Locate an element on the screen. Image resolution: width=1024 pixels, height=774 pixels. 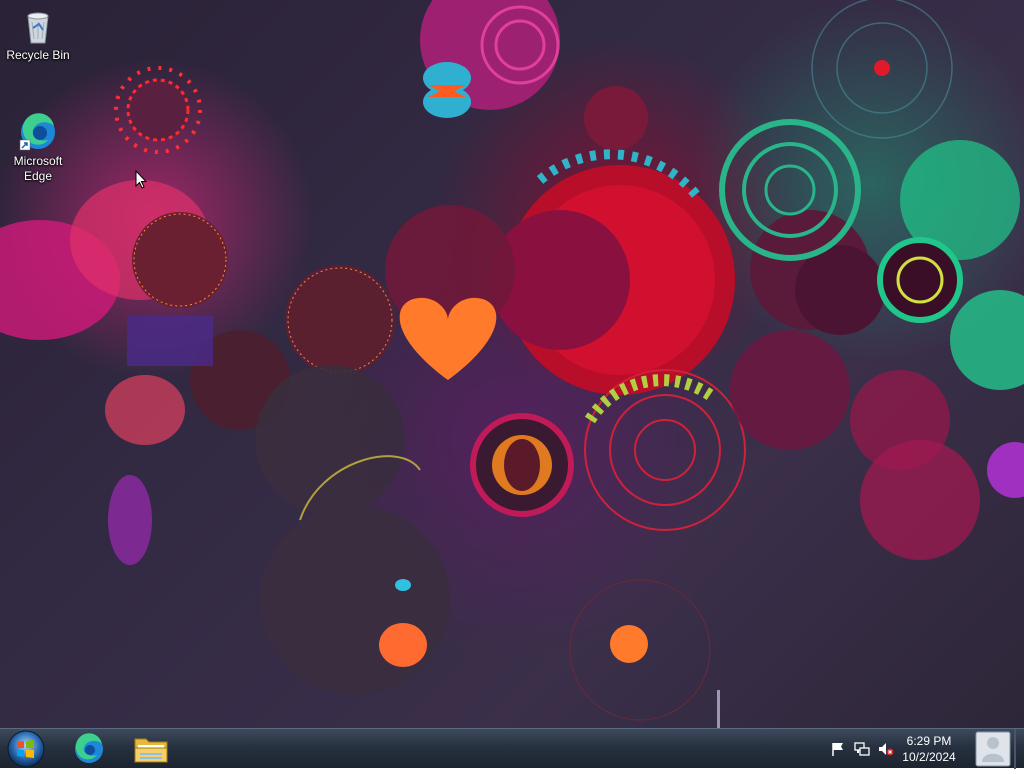
desktop-icon-microsoft-edge: Microsoft Edge is located at coordinates (38, 148).